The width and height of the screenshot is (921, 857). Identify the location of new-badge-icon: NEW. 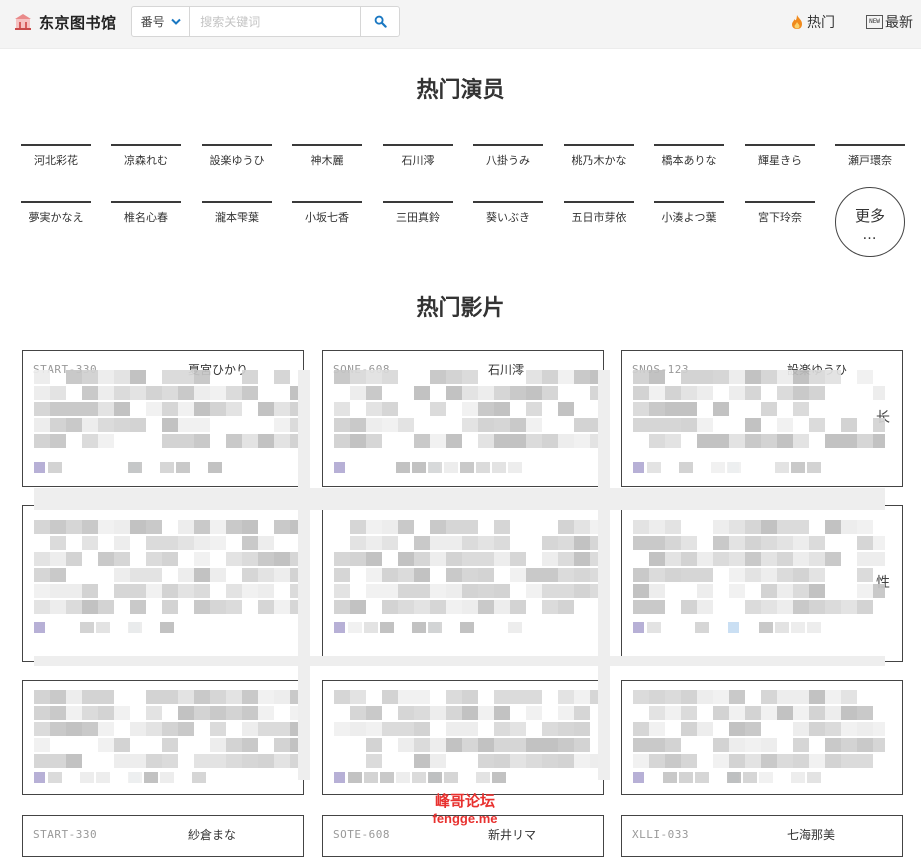
(874, 22).